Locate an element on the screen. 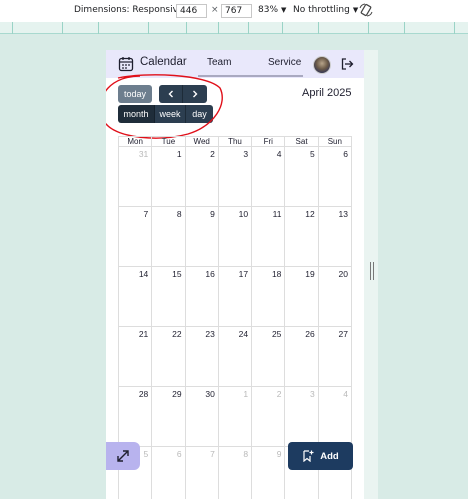 The width and height of the screenshot is (468, 499). next-button is located at coordinates (195, 94).